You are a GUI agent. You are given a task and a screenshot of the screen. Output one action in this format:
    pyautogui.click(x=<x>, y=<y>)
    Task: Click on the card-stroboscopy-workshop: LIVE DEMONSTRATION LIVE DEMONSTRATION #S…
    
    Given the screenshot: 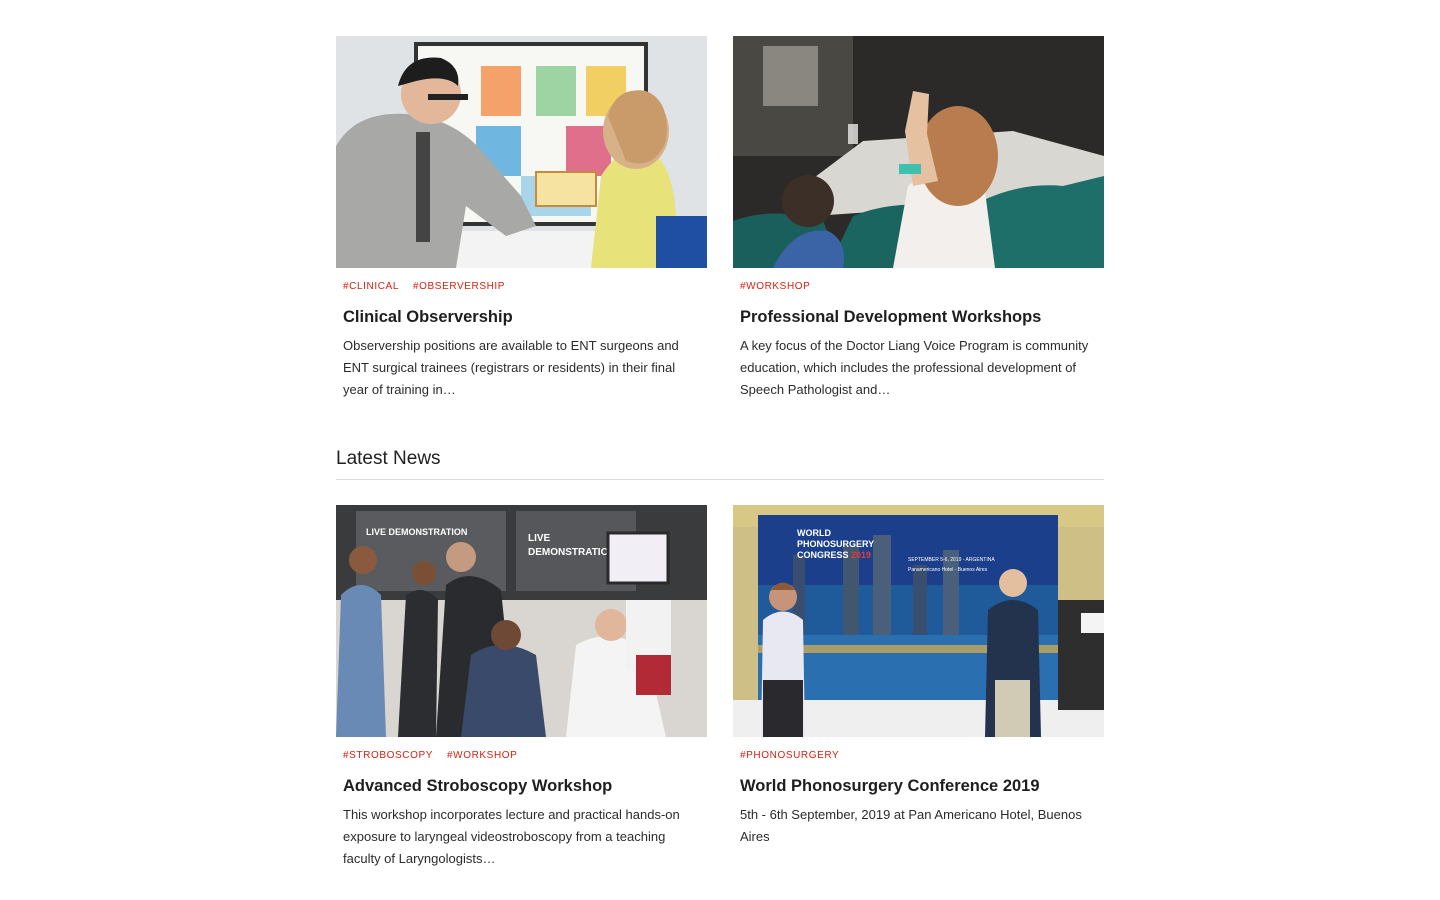 What is the action you would take?
    pyautogui.click(x=521, y=687)
    